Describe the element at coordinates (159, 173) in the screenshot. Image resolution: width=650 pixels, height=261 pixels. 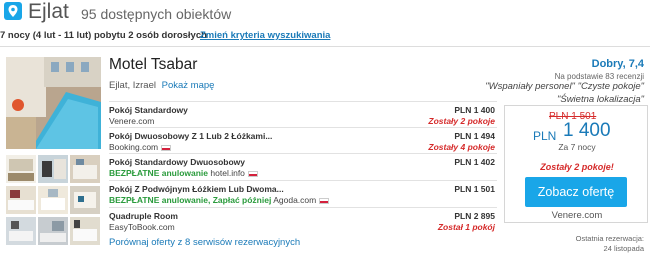
I see `free-cancellation: BEZPŁATNE anulowanie` at that location.